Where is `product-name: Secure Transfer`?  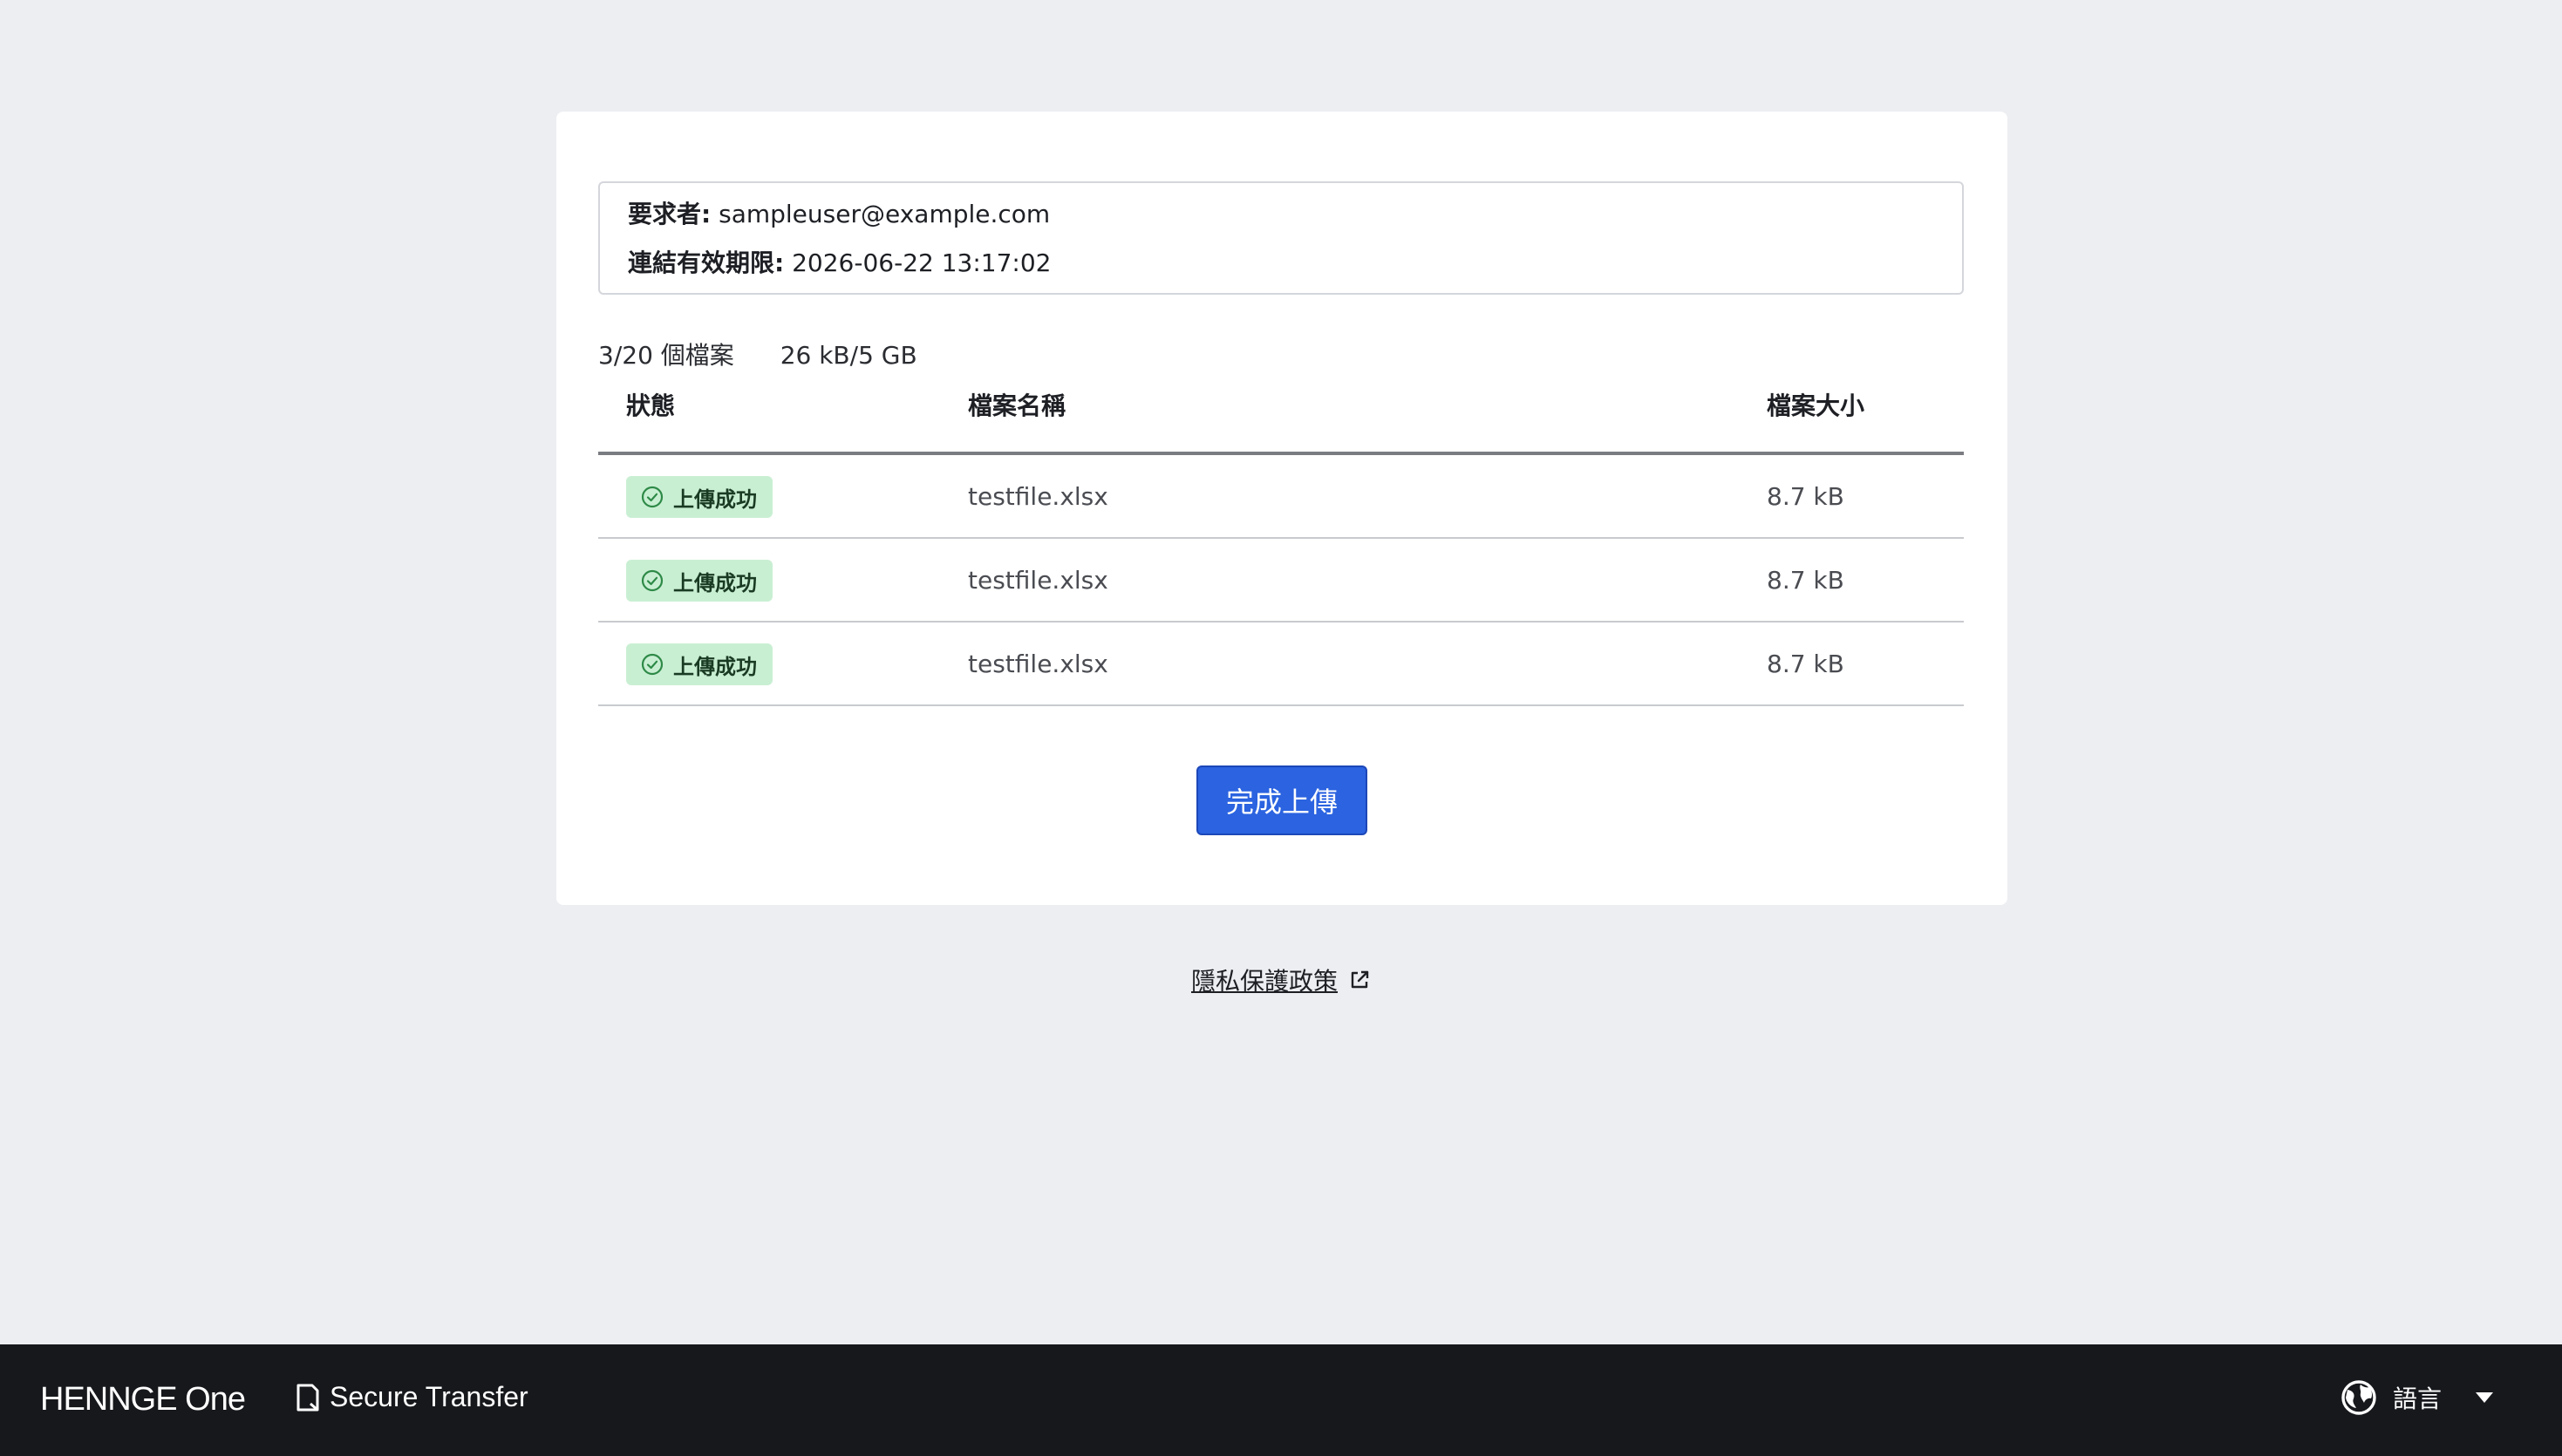
product-name: Secure Transfer is located at coordinates (411, 1397).